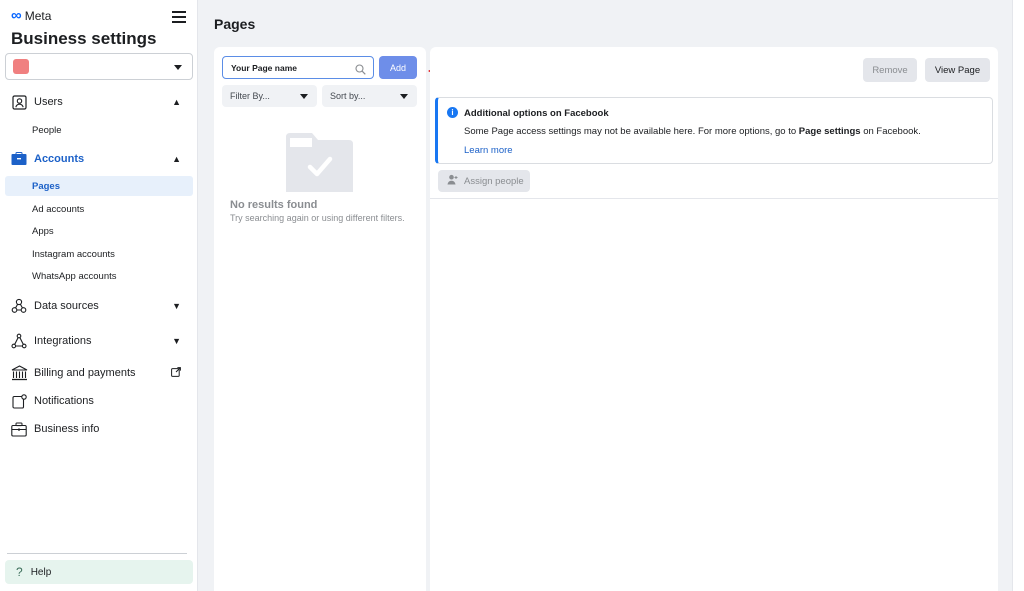 The image size is (1024, 591). I want to click on meta-logo: ∞ Meta, so click(31, 15).